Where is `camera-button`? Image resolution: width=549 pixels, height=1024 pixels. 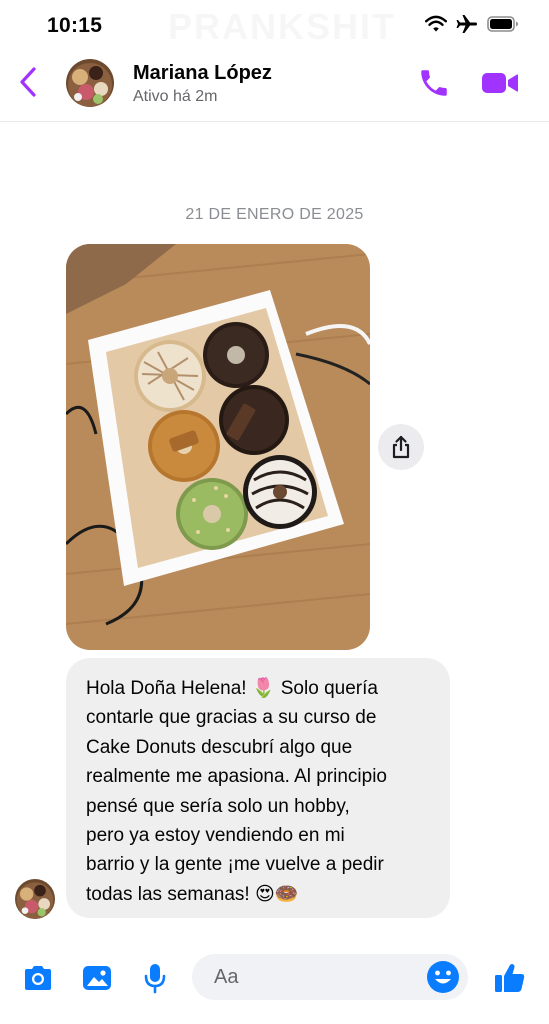
camera-button is located at coordinates (38, 978).